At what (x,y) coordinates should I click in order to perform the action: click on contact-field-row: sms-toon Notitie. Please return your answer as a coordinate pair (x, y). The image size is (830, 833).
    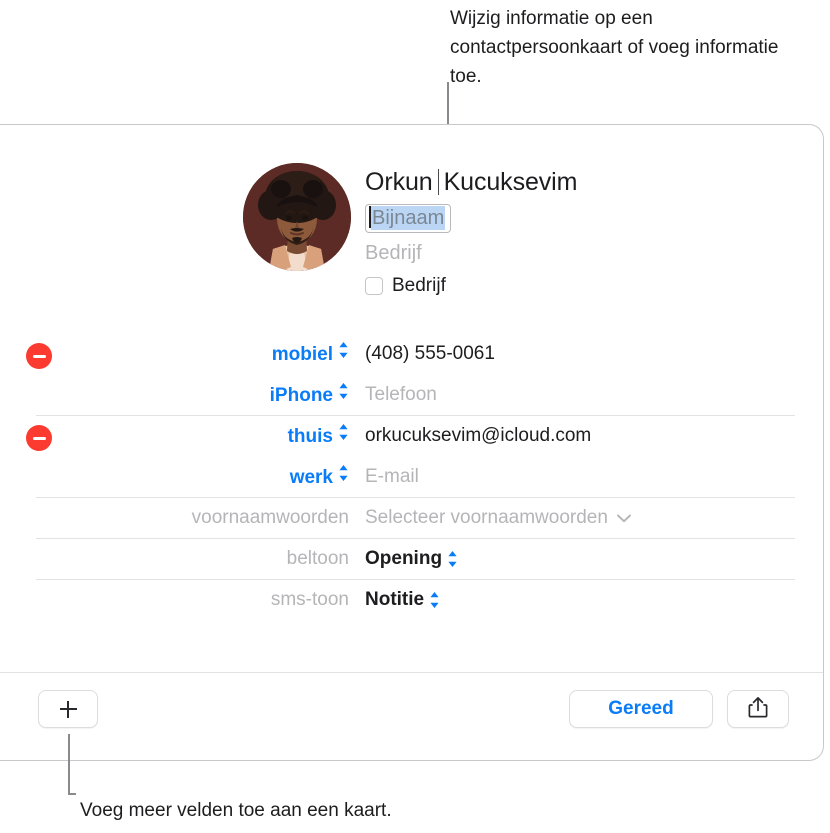
    Looking at the image, I should click on (411, 599).